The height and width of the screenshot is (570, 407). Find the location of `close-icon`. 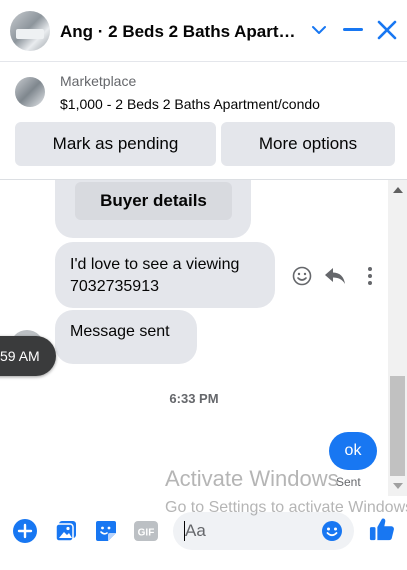

close-icon is located at coordinates (387, 30).